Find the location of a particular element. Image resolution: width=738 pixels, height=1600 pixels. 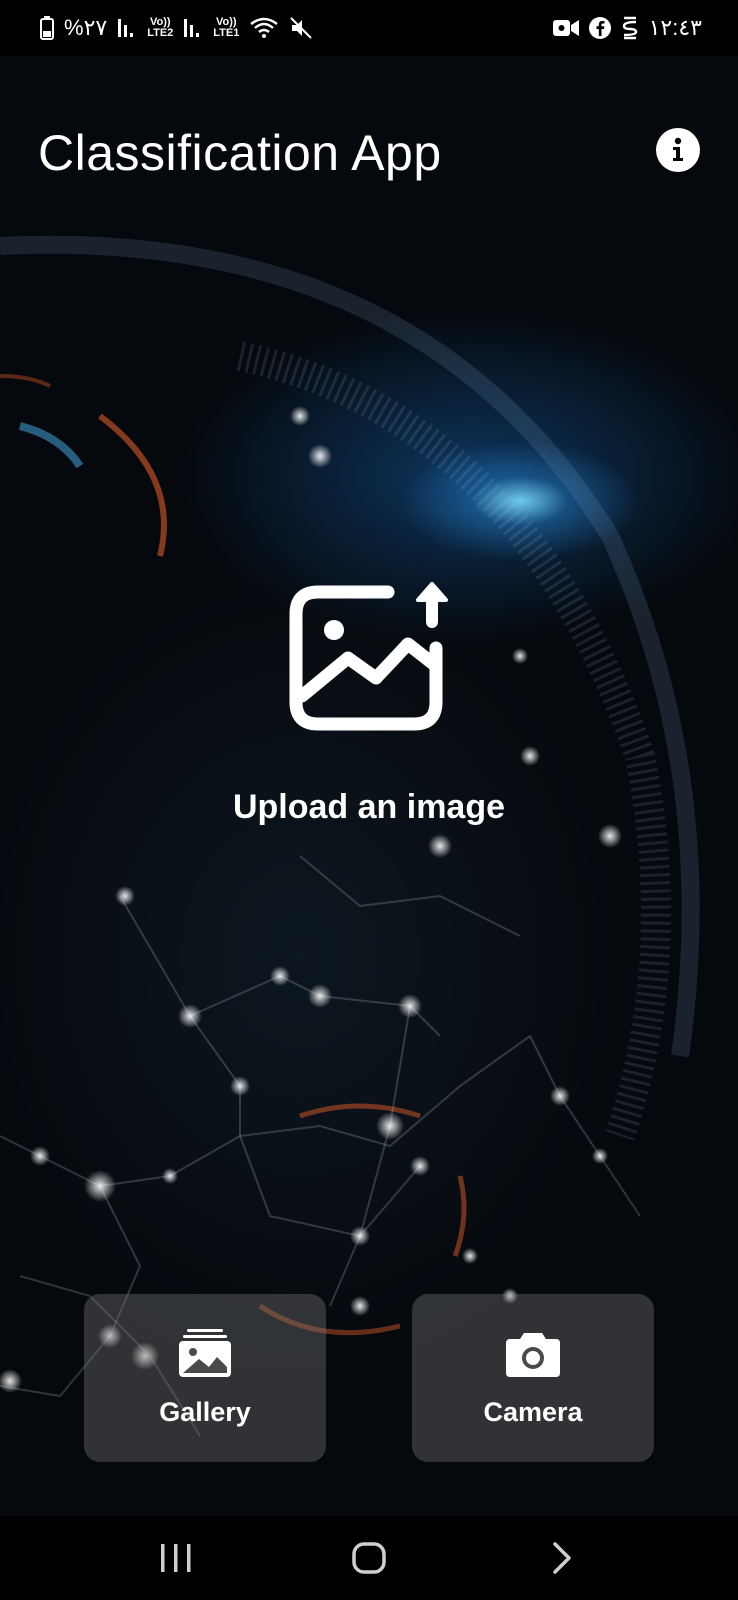

facebook-icon is located at coordinates (599, 28).